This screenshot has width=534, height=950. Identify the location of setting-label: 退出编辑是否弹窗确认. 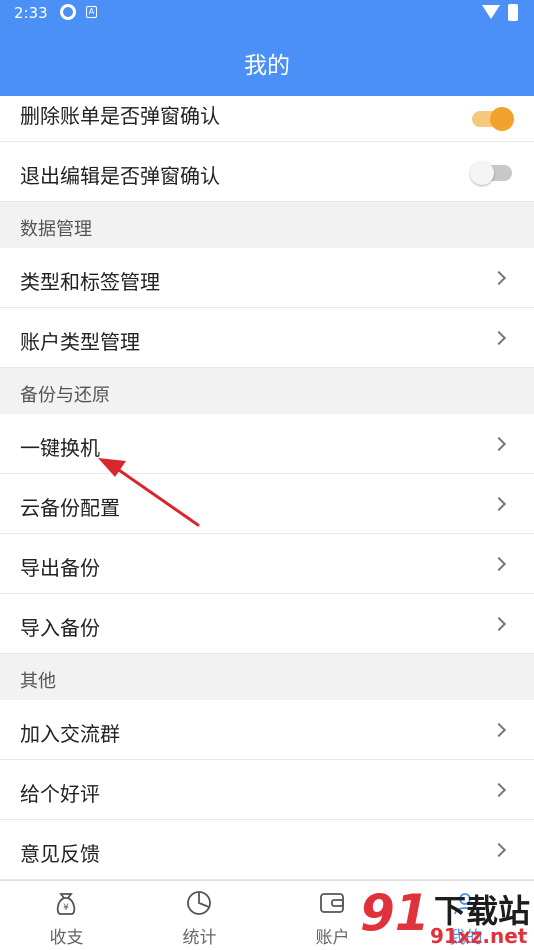
(120, 176).